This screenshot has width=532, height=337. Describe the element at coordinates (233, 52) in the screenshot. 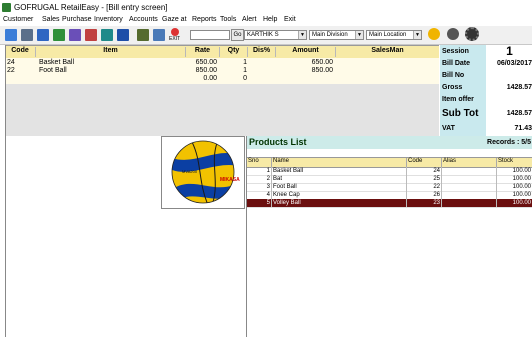

I see `col-qty: Qty` at that location.